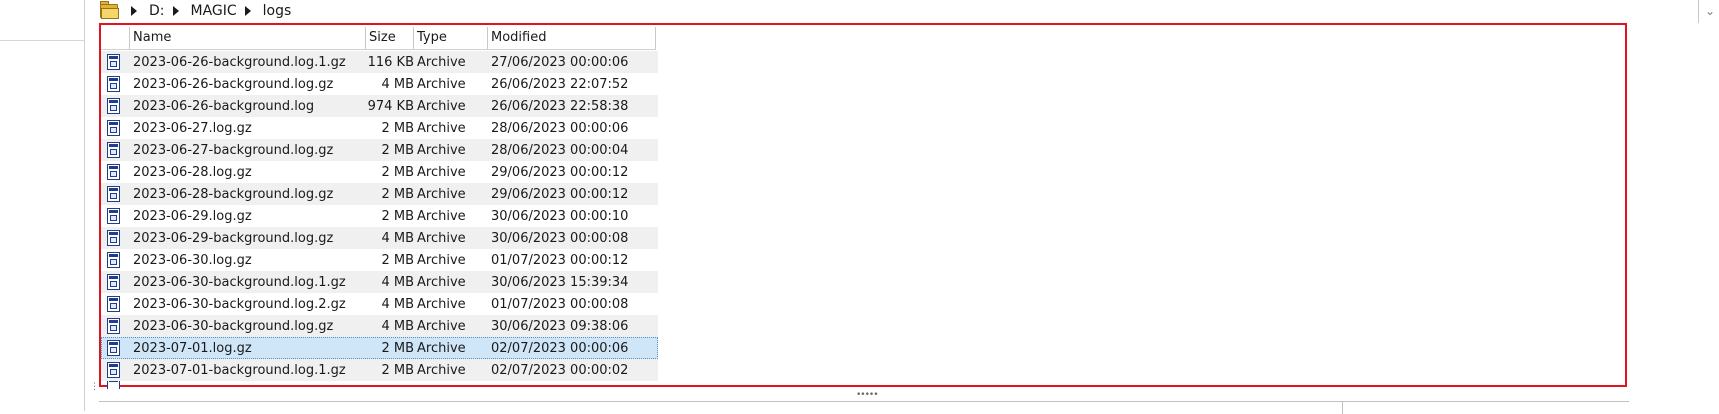 The height and width of the screenshot is (414, 1719). Describe the element at coordinates (233, 326) in the screenshot. I see `file-name: 2023-06-30-background.log.gz` at that location.